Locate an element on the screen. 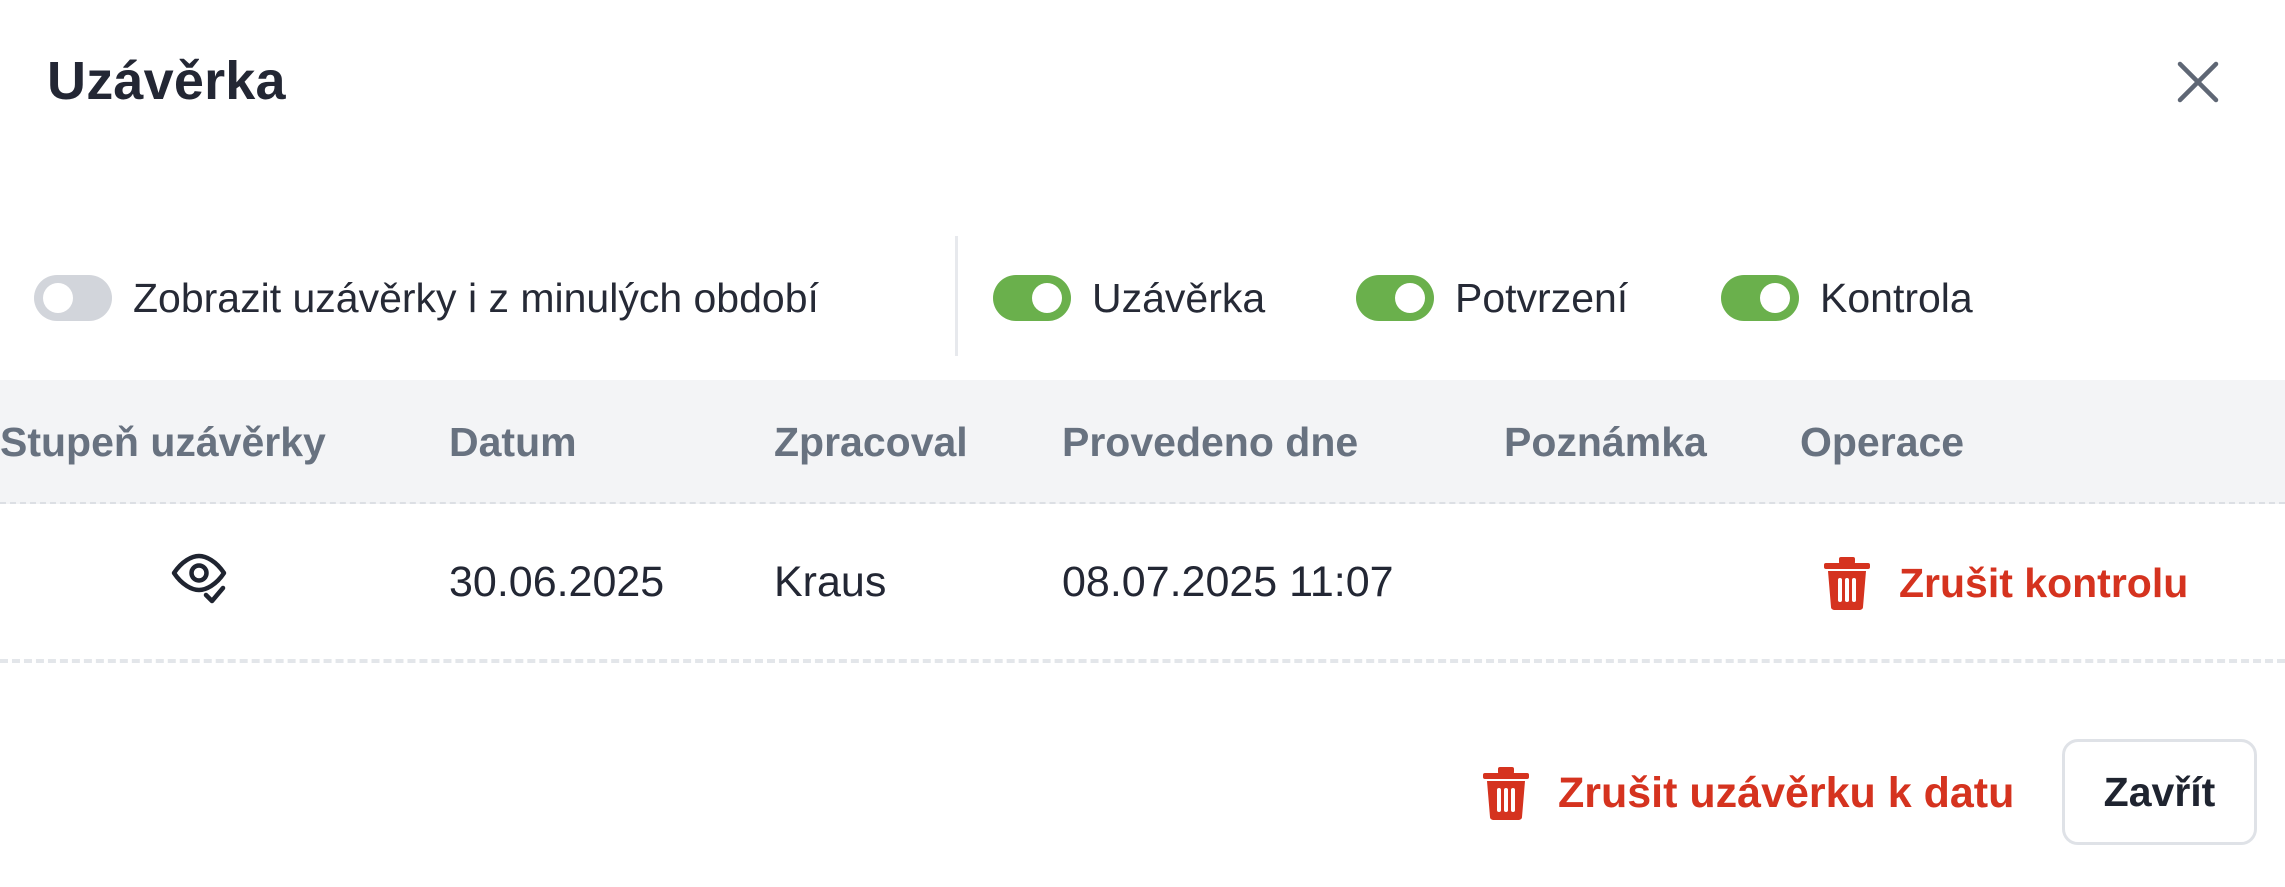 This screenshot has height=887, width=2285. past-periods-label: Zobrazit uzávěrky i z minulých období is located at coordinates (476, 297).